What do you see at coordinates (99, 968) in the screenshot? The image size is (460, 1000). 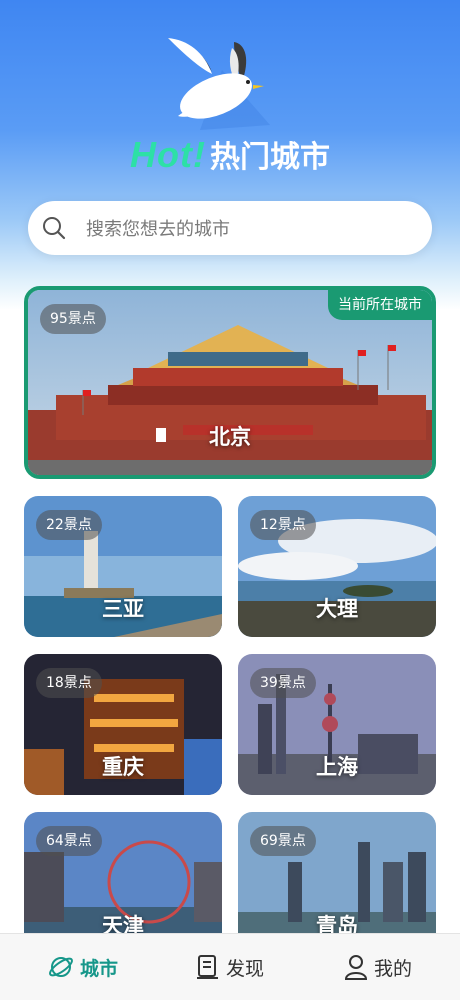 I see `tab-label: 城市` at bounding box center [99, 968].